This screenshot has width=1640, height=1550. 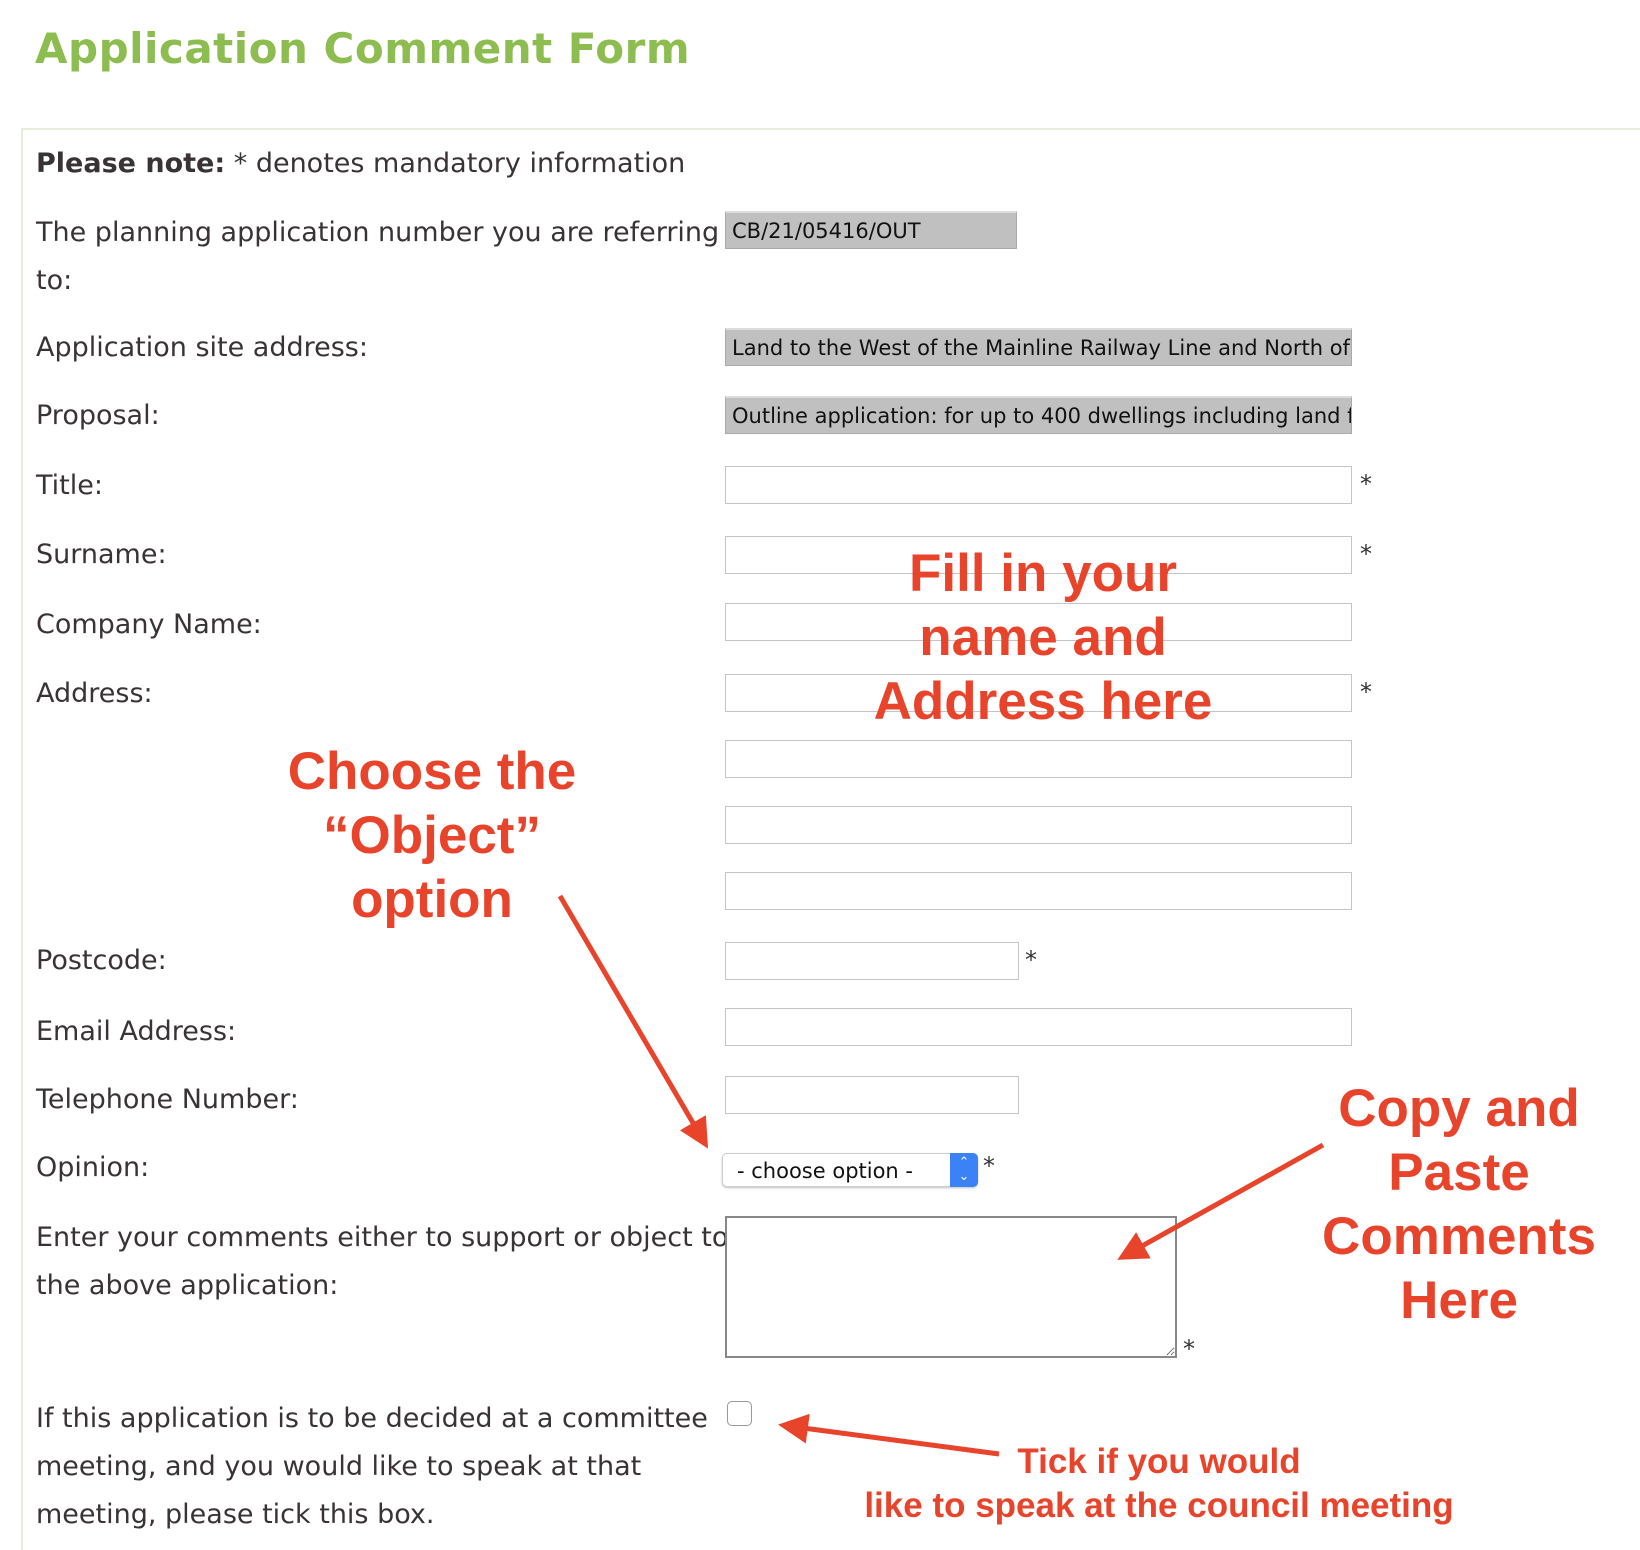 I want to click on arrow-to-comments, so click(x=1221, y=1201).